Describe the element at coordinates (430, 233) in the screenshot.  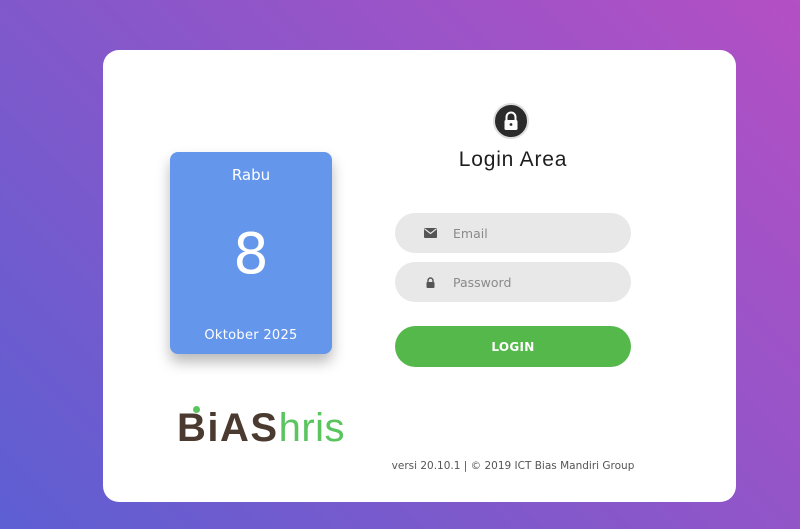
I see `envelope-icon` at that location.